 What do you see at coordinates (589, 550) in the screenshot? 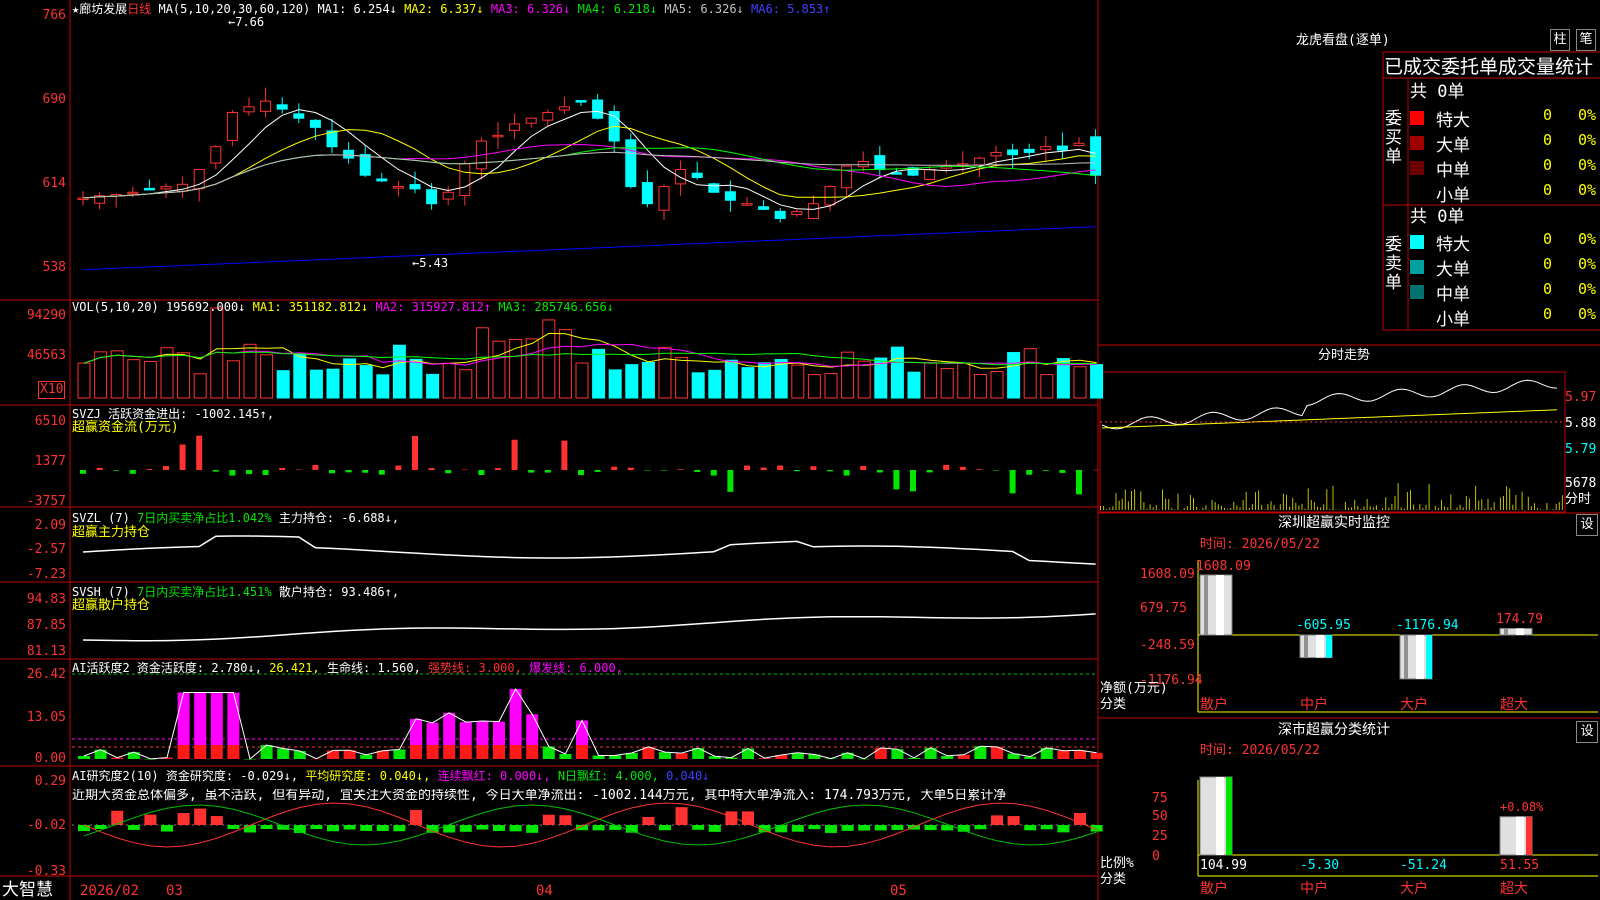
I see `svzl-line` at bounding box center [589, 550].